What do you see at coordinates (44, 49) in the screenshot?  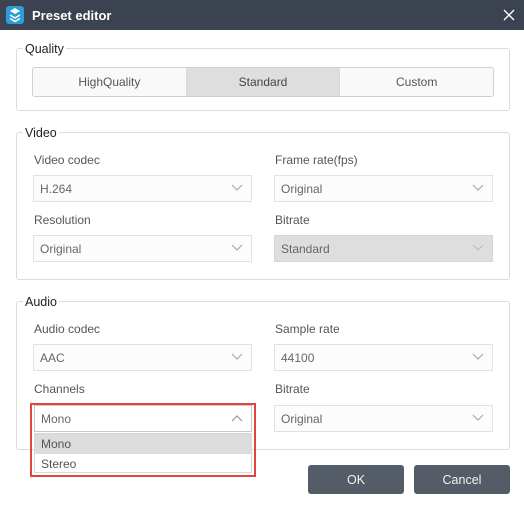 I see `quality-legend: Quality` at bounding box center [44, 49].